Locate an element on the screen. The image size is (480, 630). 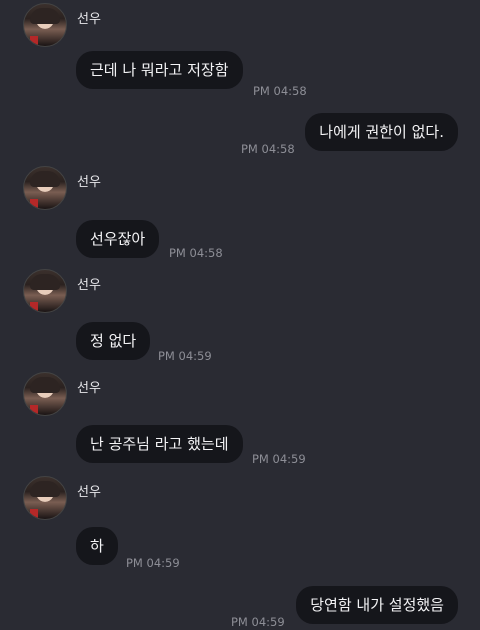
message-bubble: 난 공주님 라고 했는데 is located at coordinates (159, 444).